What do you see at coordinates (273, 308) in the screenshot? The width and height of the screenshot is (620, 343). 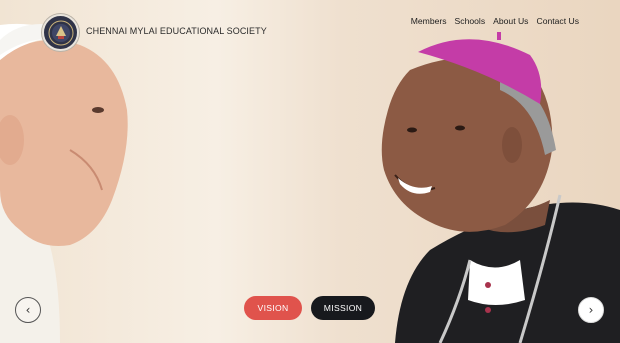 I see `vision-button: VISION` at bounding box center [273, 308].